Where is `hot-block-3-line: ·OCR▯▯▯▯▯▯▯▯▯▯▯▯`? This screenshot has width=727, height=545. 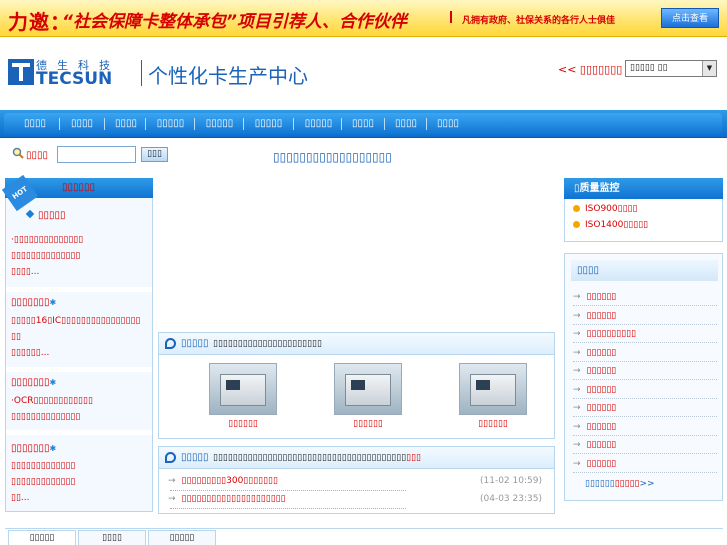 hot-block-3-line: ·OCR▯▯▯▯▯▯▯▯▯▯▯▯ is located at coordinates (52, 401).